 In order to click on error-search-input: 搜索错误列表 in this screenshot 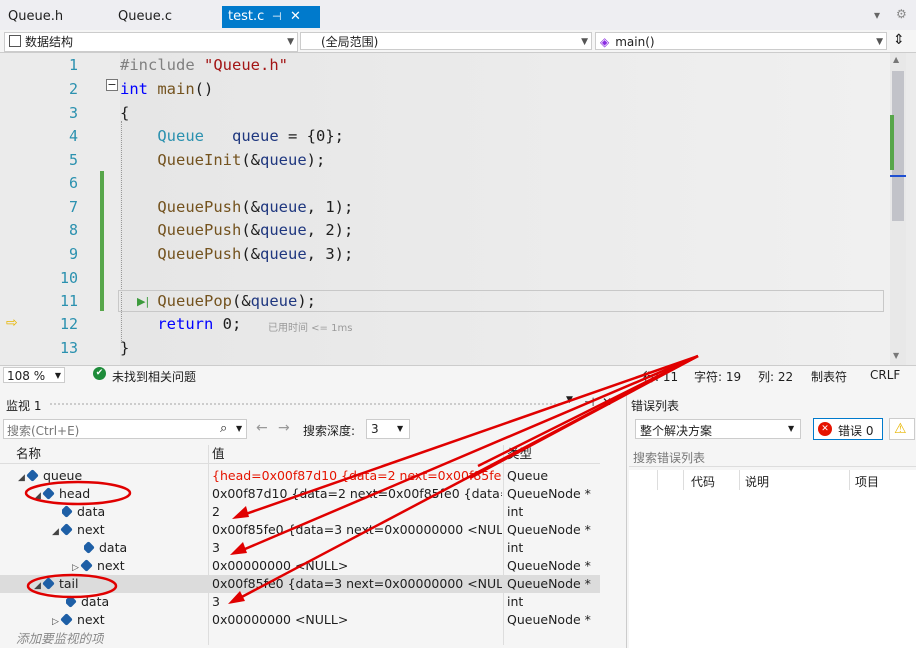, I will do `click(772, 456)`.